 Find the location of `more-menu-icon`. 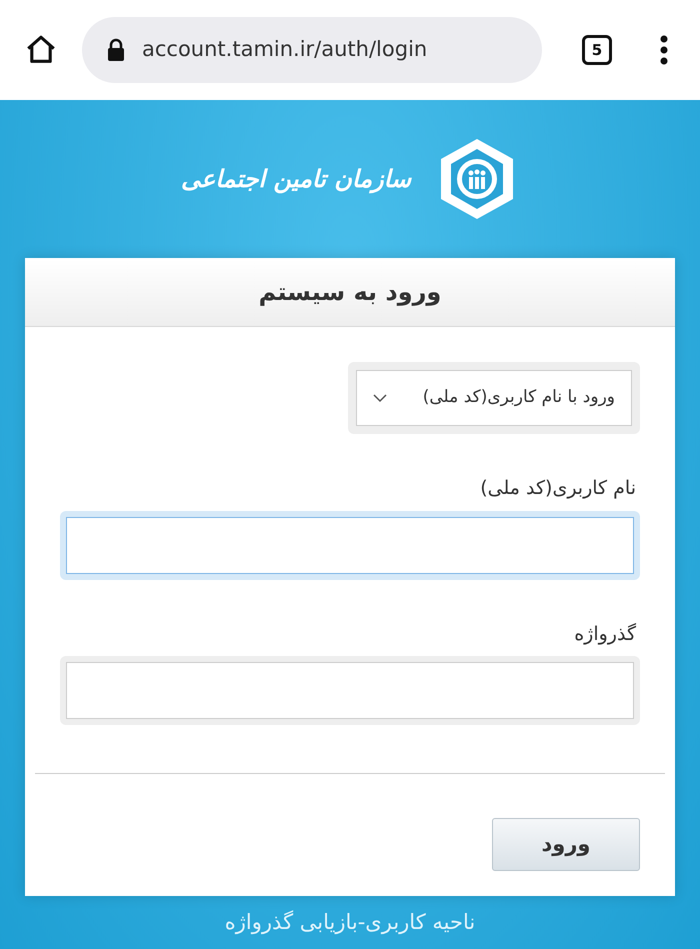

more-menu-icon is located at coordinates (664, 50).